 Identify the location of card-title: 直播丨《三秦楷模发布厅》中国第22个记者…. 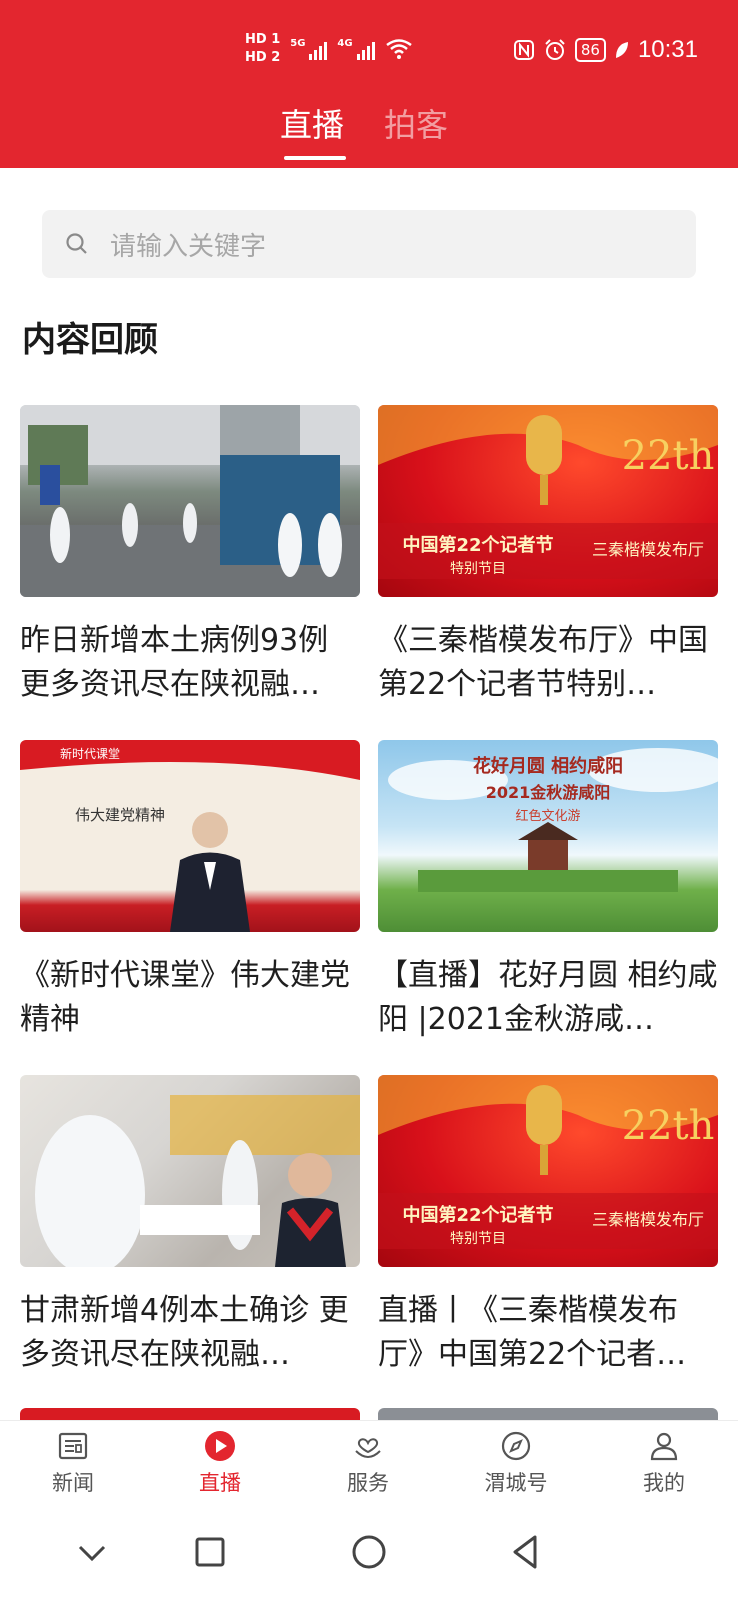
(532, 1332).